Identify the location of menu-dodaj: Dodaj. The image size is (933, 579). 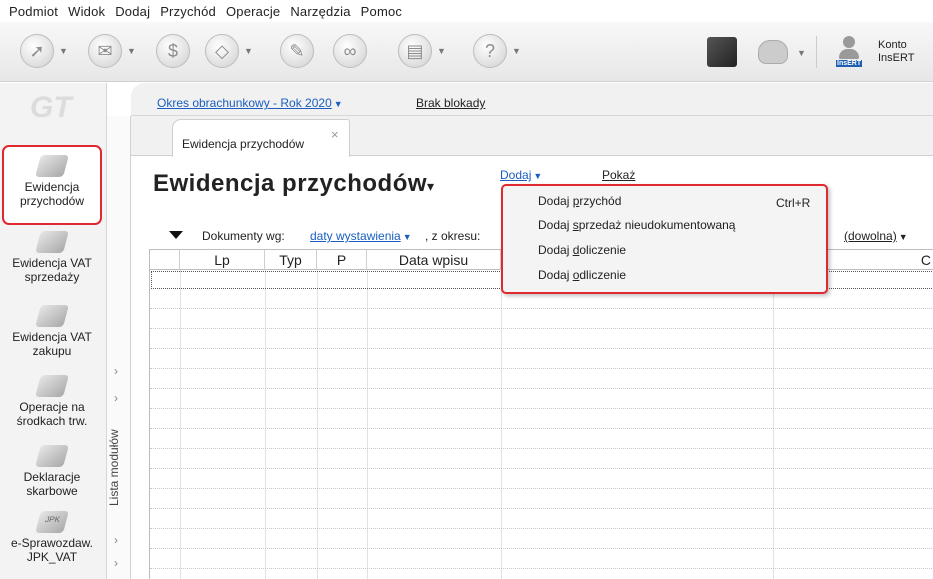
(132, 11).